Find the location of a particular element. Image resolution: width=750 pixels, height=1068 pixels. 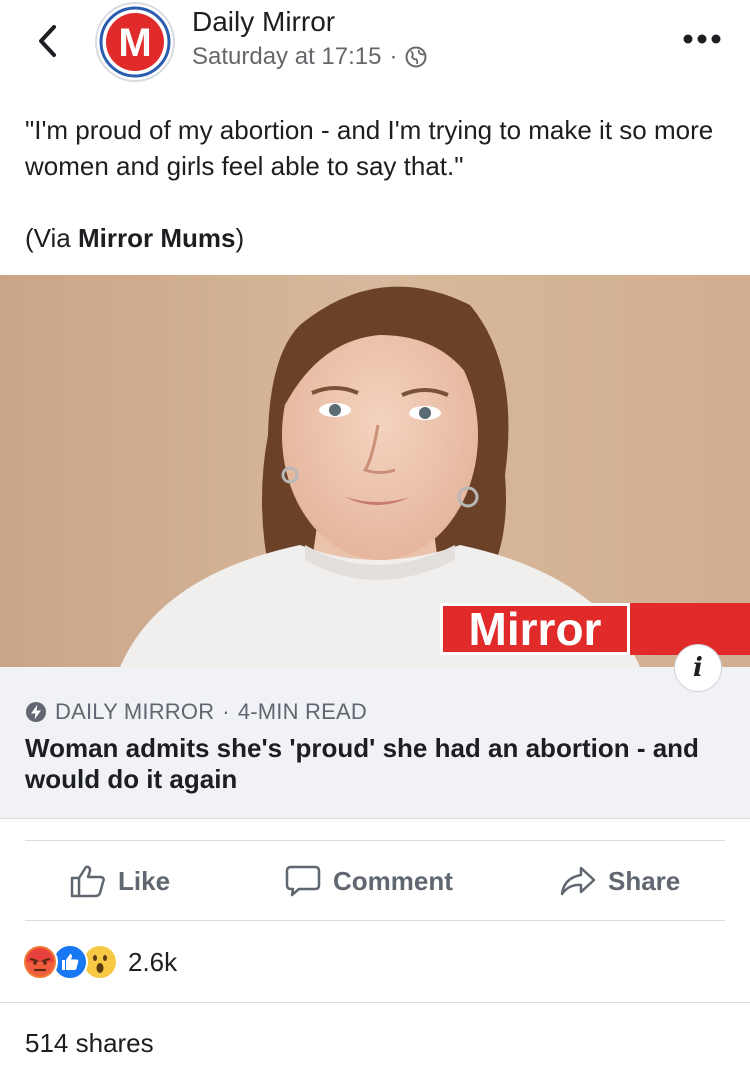

instant-article-bolt-icon is located at coordinates (36, 712).